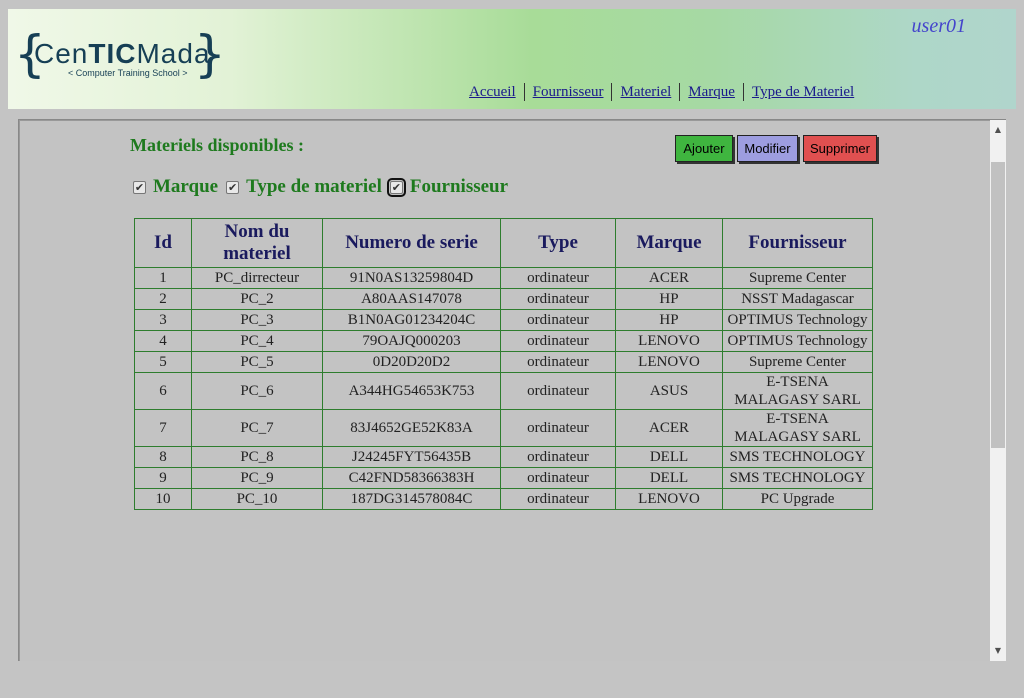  I want to click on cell-nom: PC_4, so click(257, 341).